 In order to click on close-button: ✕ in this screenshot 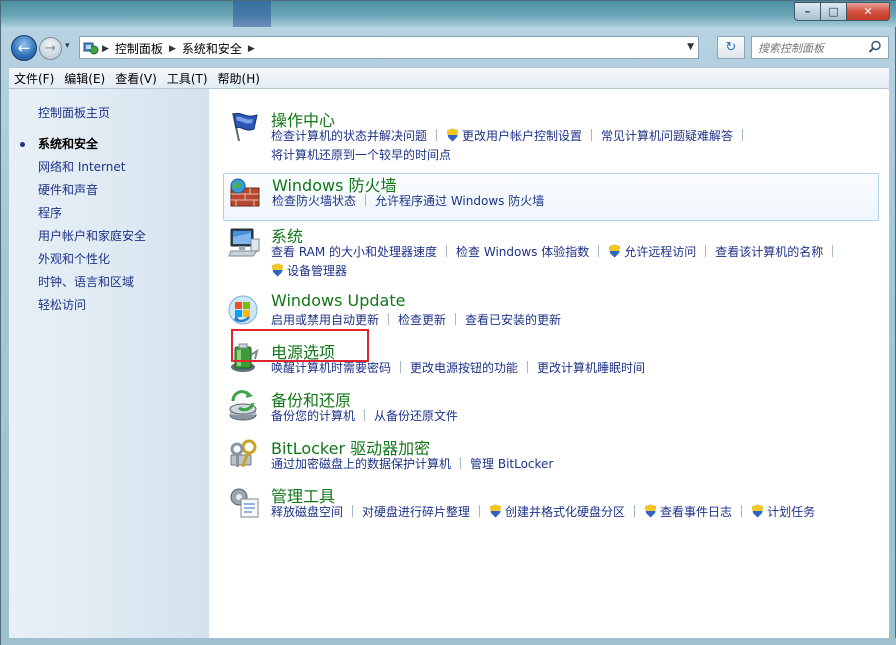, I will do `click(868, 11)`.